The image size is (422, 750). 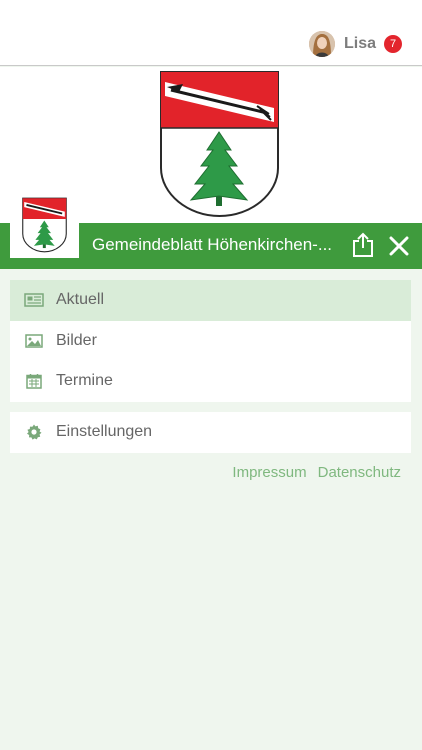 What do you see at coordinates (84, 381) in the screenshot?
I see `menu-item-label: Termine` at bounding box center [84, 381].